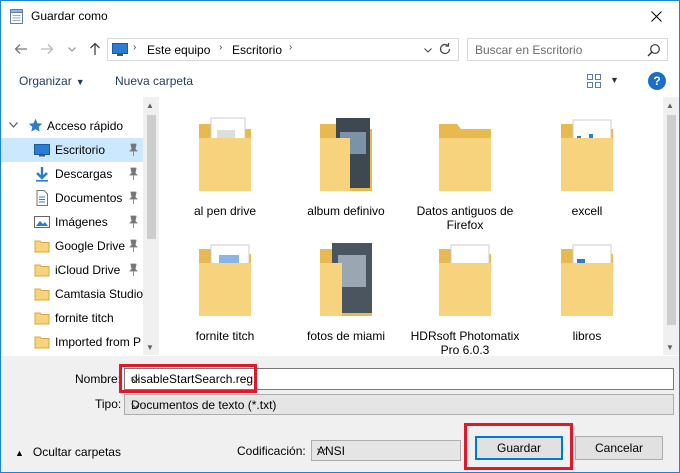 This screenshot has width=680, height=473. I want to click on file-tile: libros, so click(587, 286).